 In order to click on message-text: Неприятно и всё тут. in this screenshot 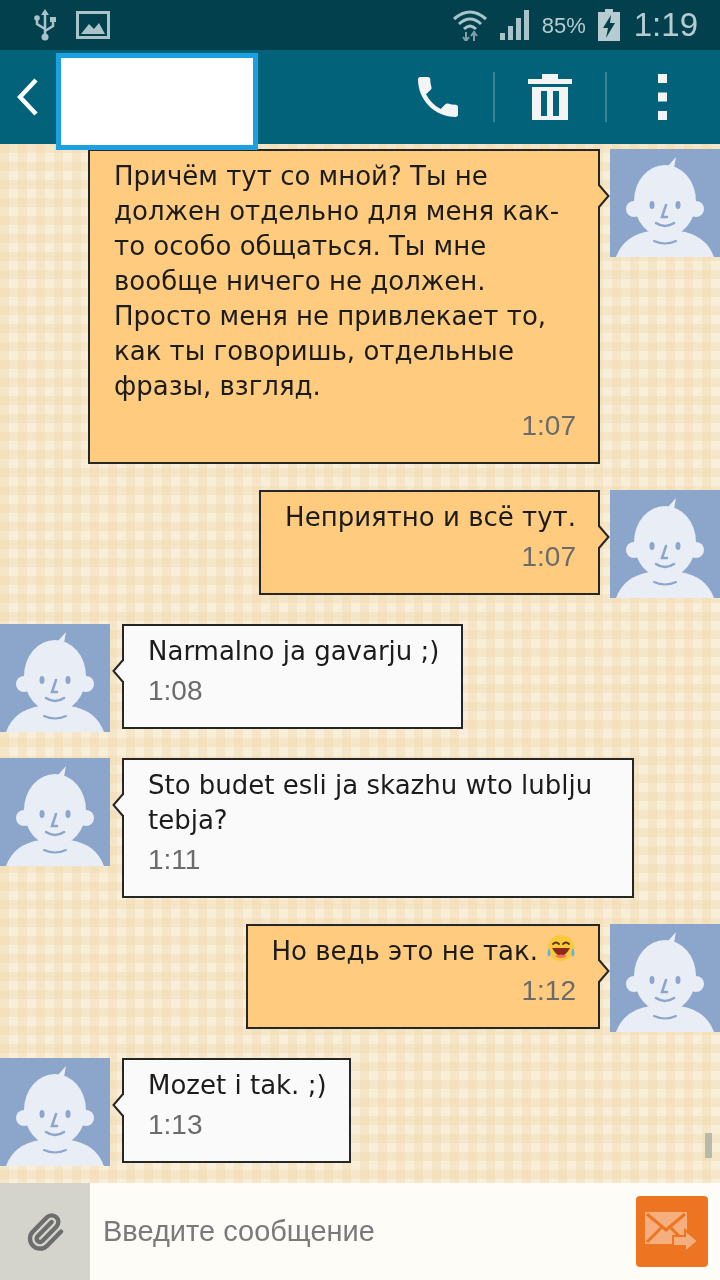, I will do `click(430, 517)`.